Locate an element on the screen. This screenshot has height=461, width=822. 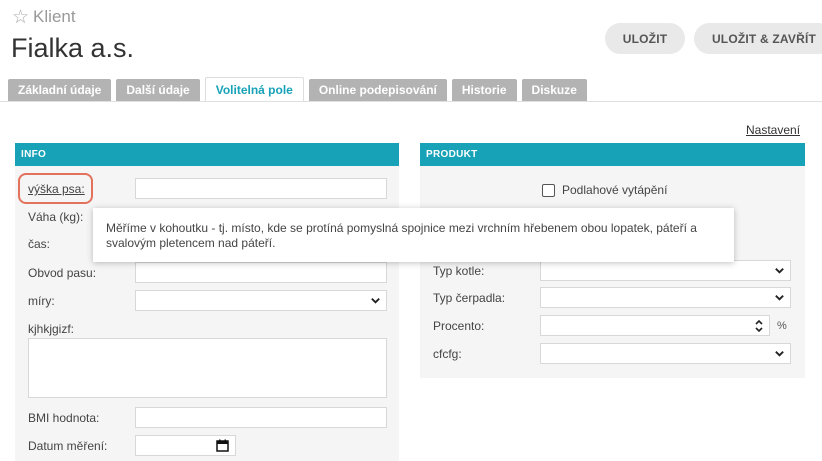
procento-unit: % is located at coordinates (782, 326).